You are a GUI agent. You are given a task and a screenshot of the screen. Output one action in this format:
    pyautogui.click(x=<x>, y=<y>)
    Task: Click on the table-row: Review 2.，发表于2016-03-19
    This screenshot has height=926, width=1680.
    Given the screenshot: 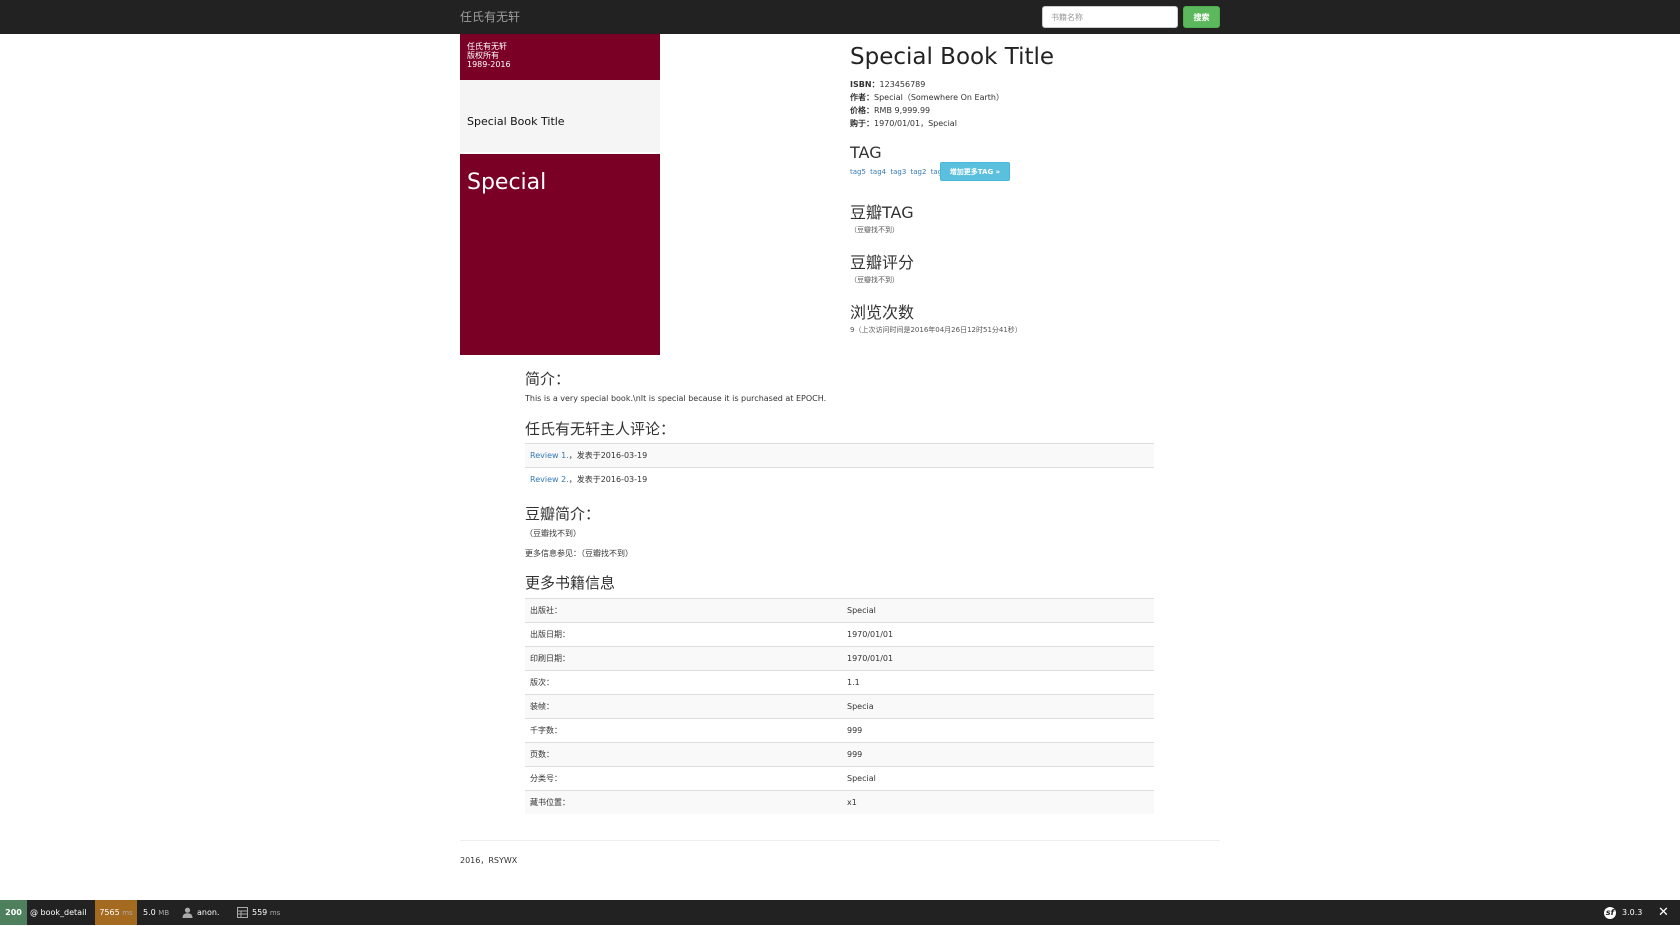 What is the action you would take?
    pyautogui.click(x=839, y=479)
    